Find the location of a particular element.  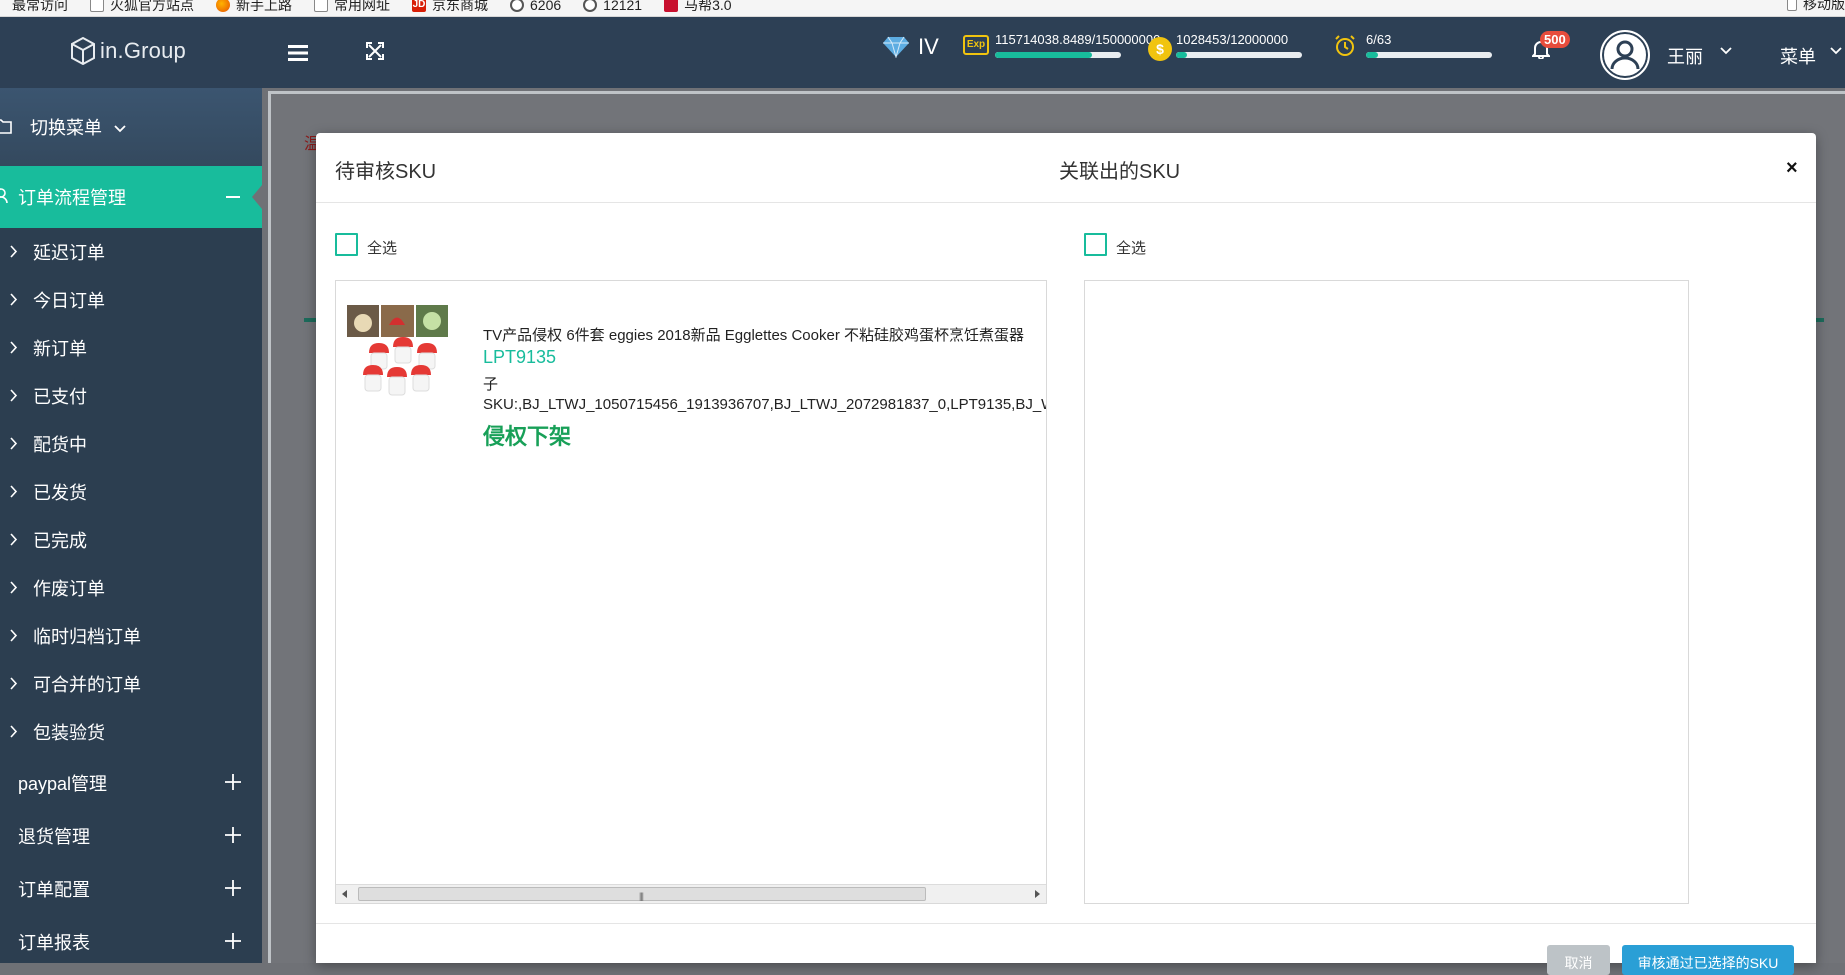

switch-menu-label: 切换菜单 is located at coordinates (66, 128).